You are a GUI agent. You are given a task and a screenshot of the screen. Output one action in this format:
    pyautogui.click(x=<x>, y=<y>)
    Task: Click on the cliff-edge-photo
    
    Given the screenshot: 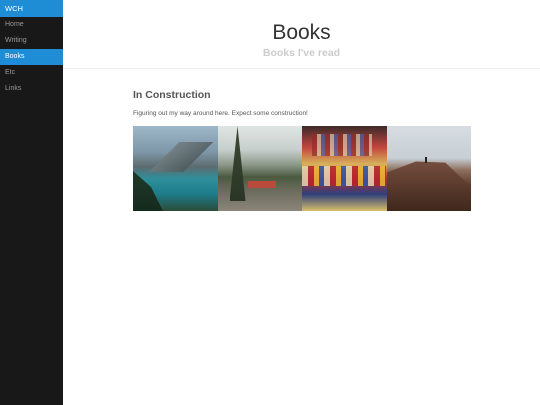 What is the action you would take?
    pyautogui.click(x=428, y=168)
    